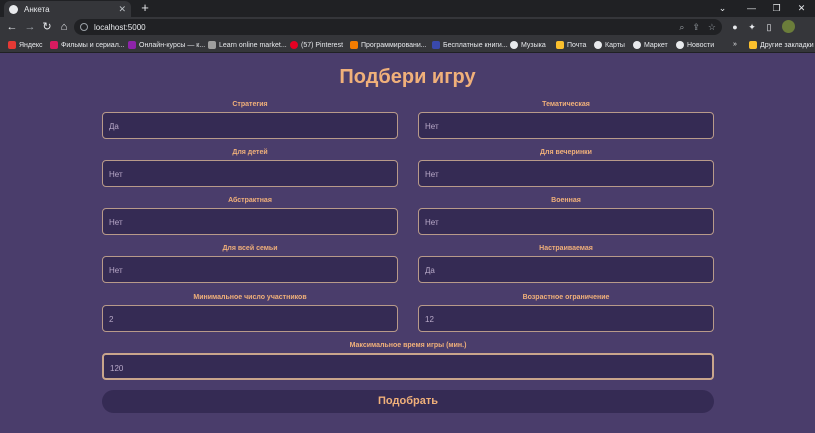 The width and height of the screenshot is (815, 433). I want to click on field-strategy: Стратегия Да, so click(250, 119).